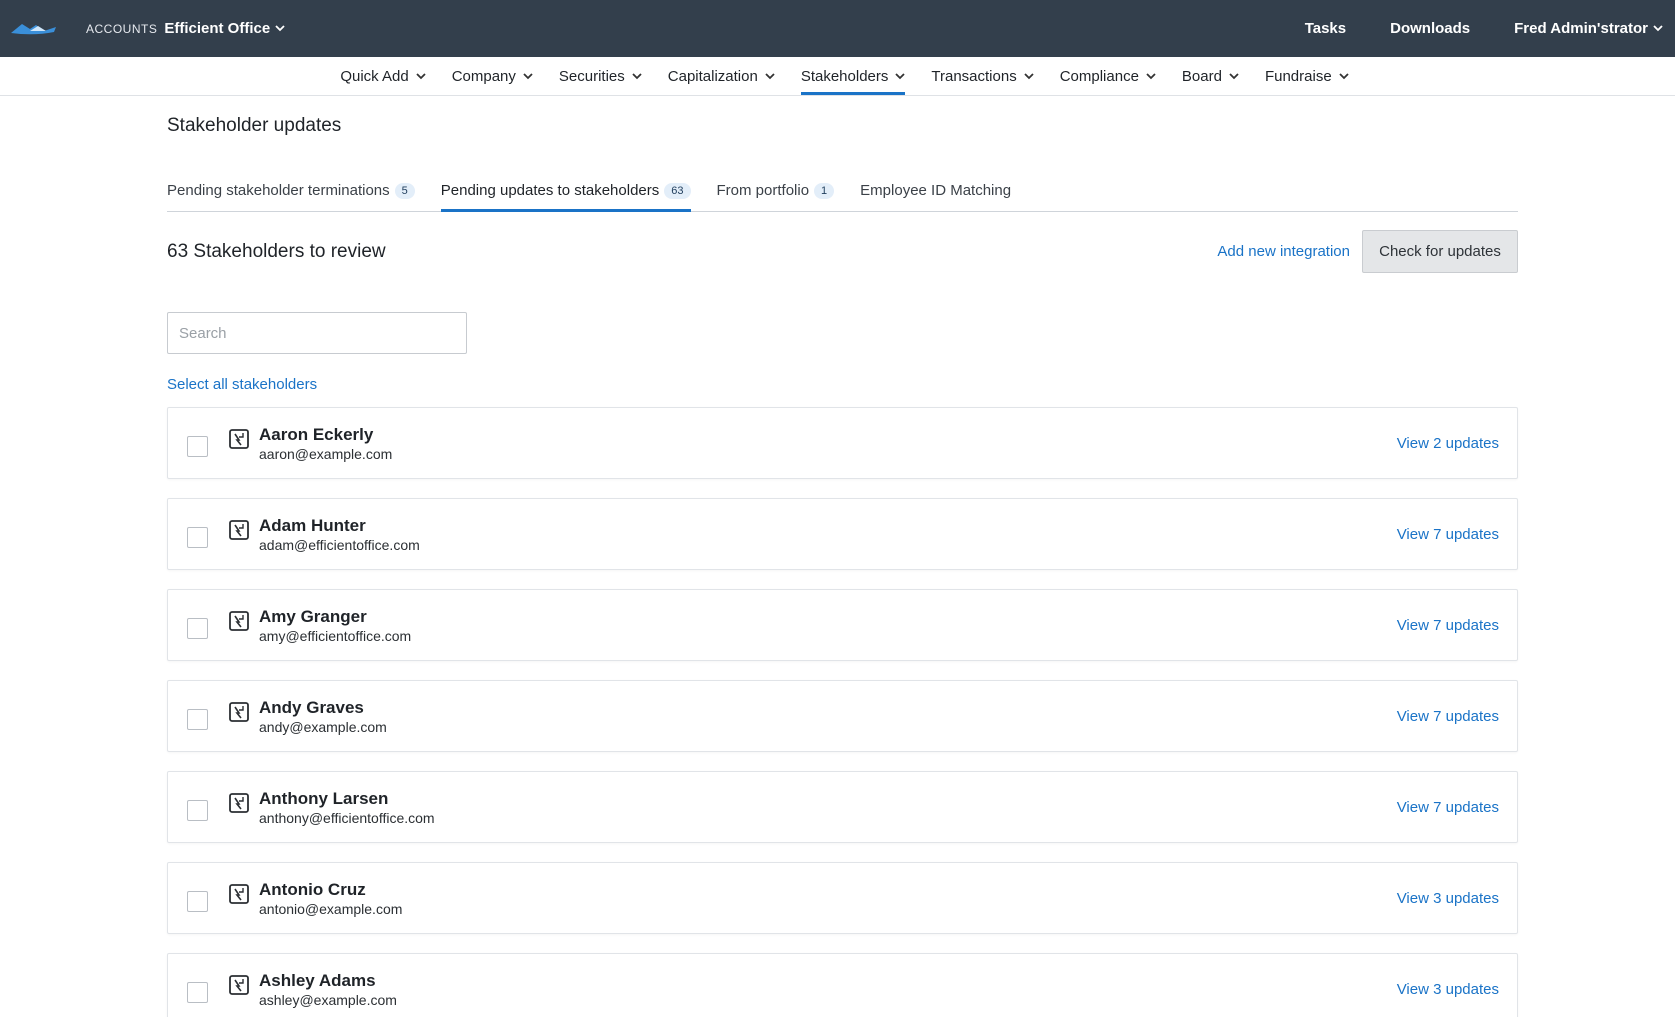  I want to click on nav-item-label: Securities, so click(591, 76).